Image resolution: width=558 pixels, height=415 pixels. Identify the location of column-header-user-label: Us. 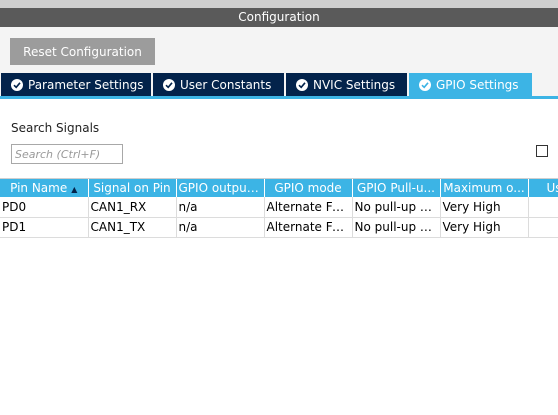
(543, 188).